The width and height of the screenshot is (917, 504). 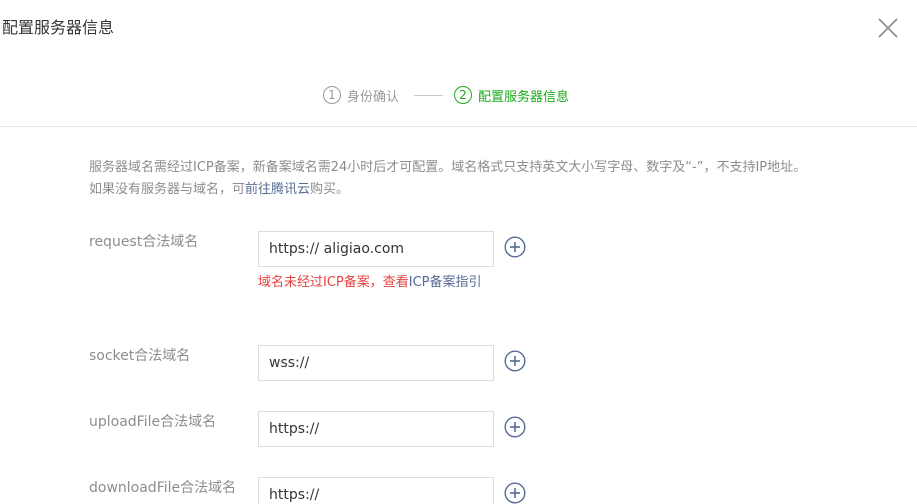 I want to click on dialog-title: 配置服务器信息, so click(x=58, y=27).